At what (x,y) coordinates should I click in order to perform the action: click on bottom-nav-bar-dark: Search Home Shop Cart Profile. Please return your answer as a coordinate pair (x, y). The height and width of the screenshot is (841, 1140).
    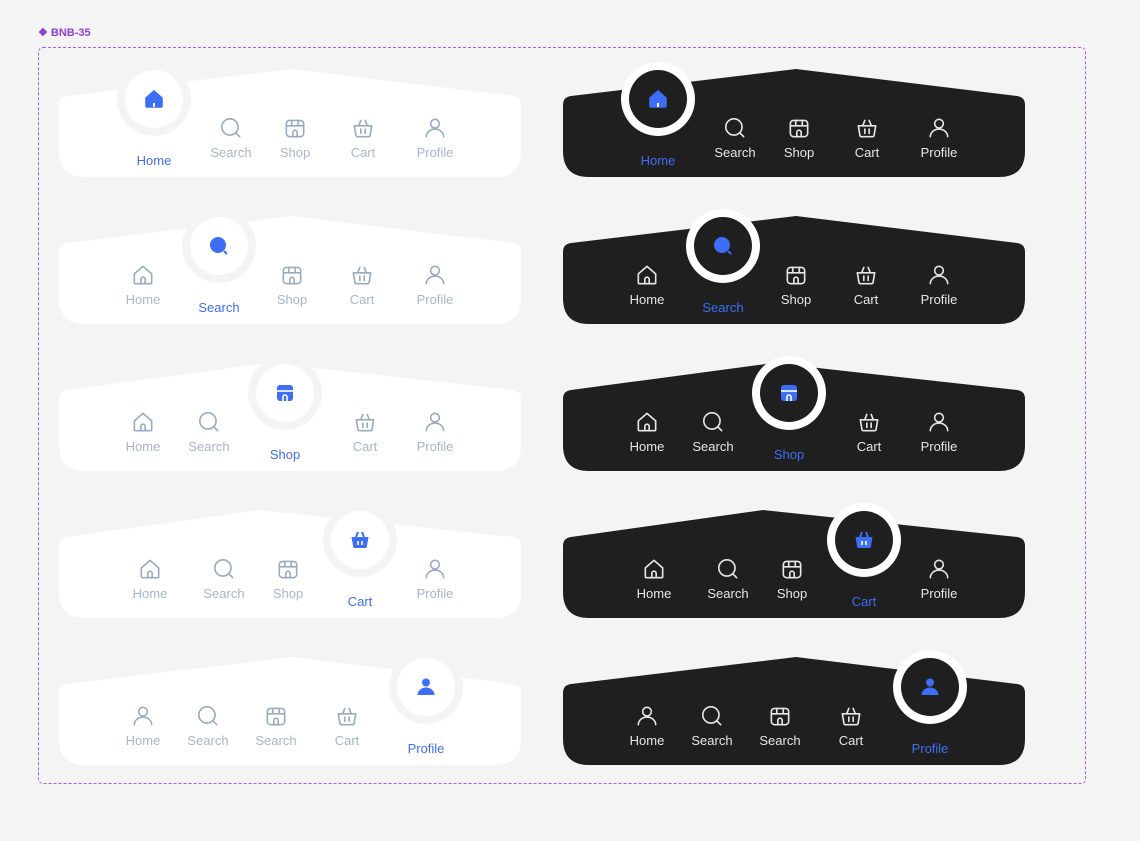
    Looking at the image, I should click on (795, 265).